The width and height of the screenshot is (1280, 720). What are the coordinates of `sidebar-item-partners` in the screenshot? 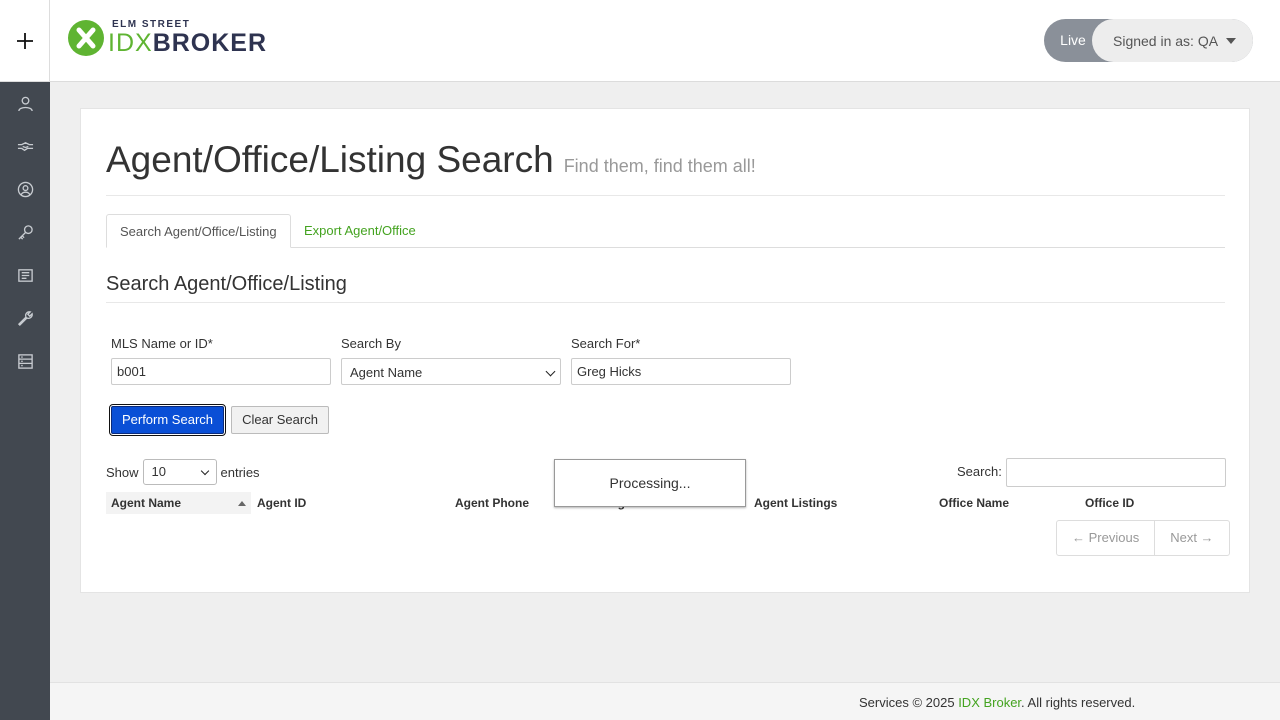 It's located at (25, 146).